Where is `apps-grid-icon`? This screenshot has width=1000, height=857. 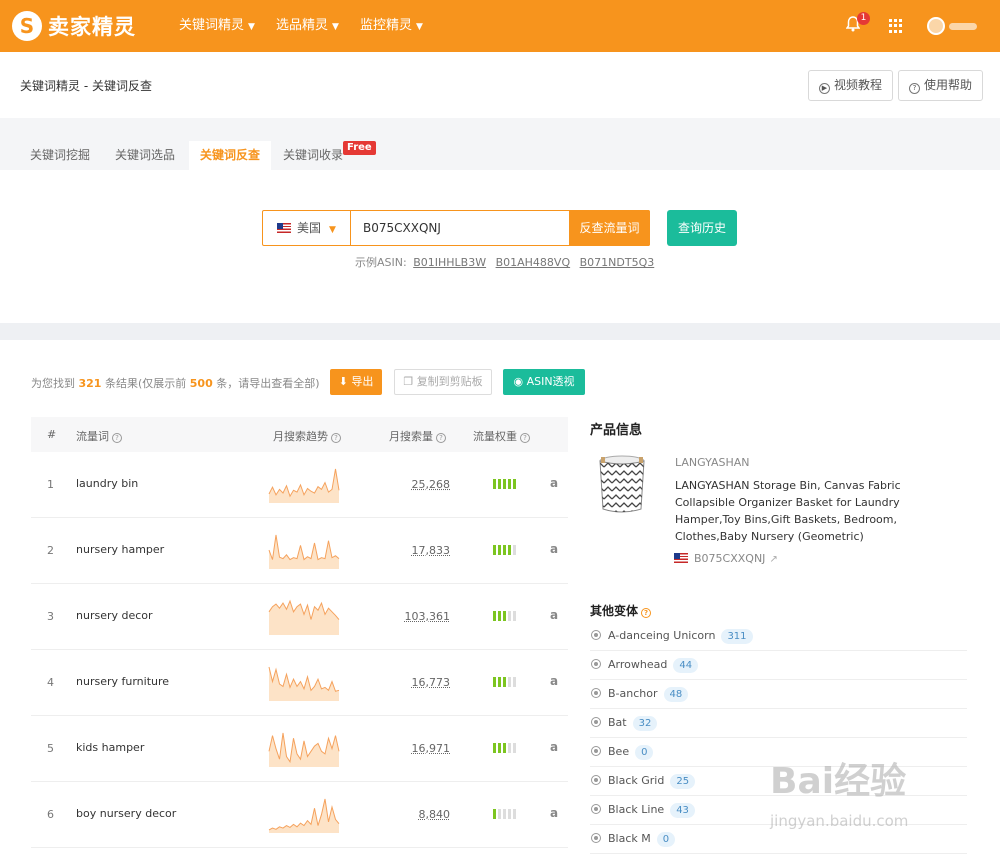
apps-grid-icon is located at coordinates (896, 26).